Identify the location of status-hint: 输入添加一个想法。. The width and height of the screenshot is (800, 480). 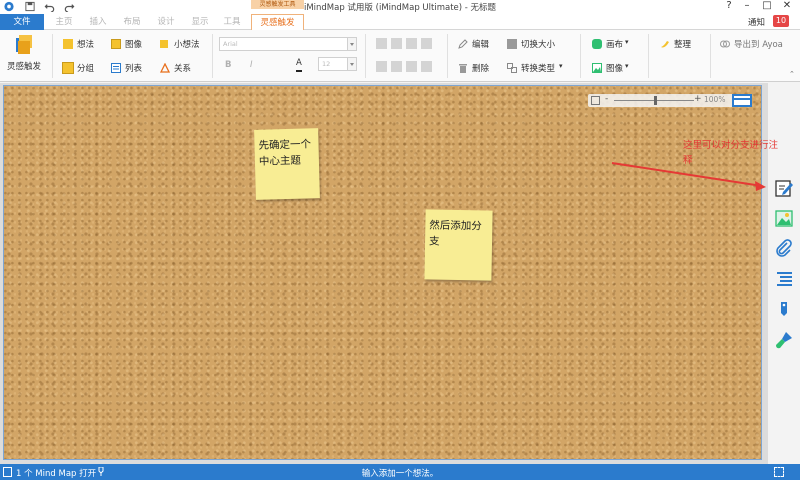
(400, 474).